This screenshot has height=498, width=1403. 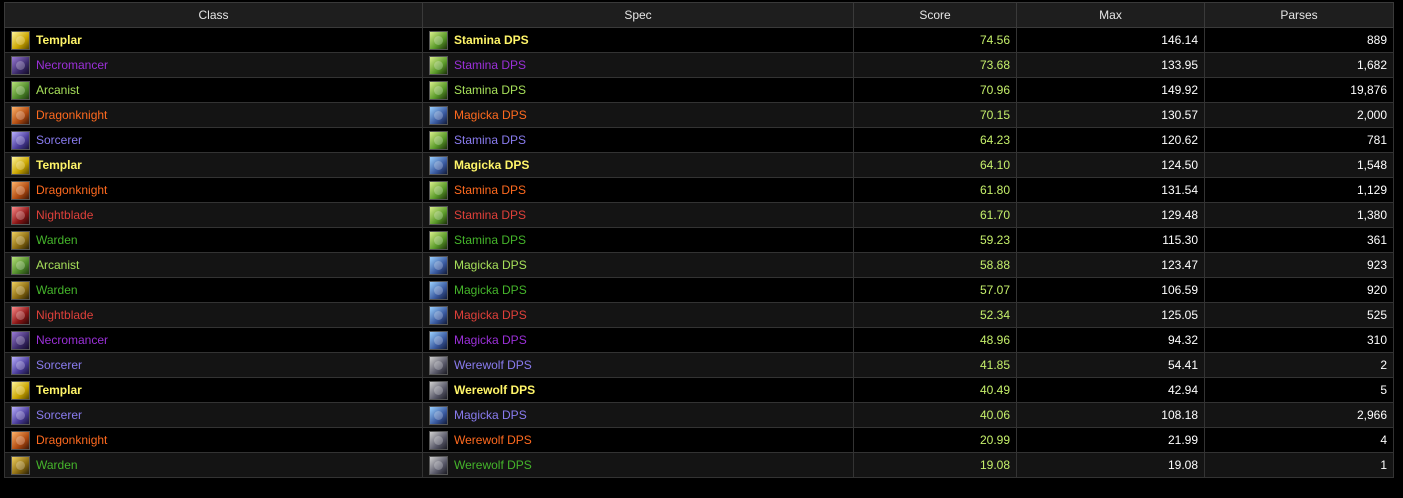 I want to click on table-row: Nightblade Stamina DPS 61.70 129.48 1,380, so click(x=699, y=215).